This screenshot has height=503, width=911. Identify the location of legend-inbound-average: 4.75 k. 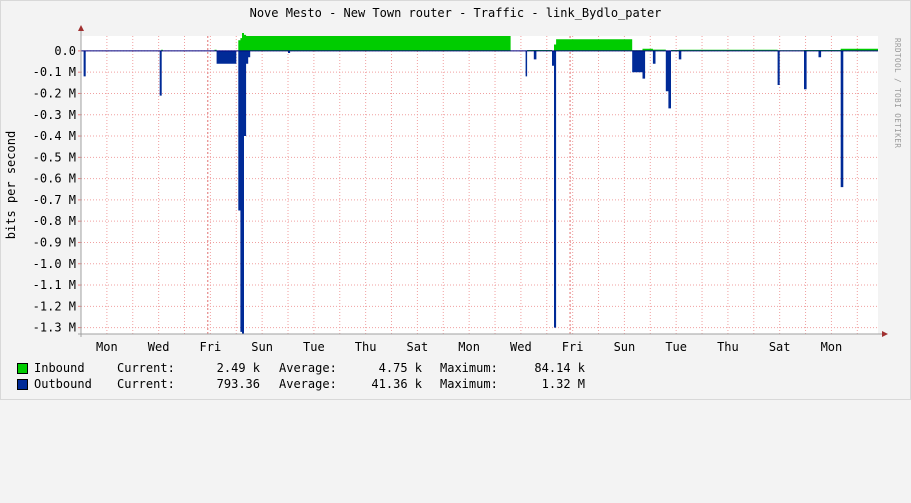
(400, 368).